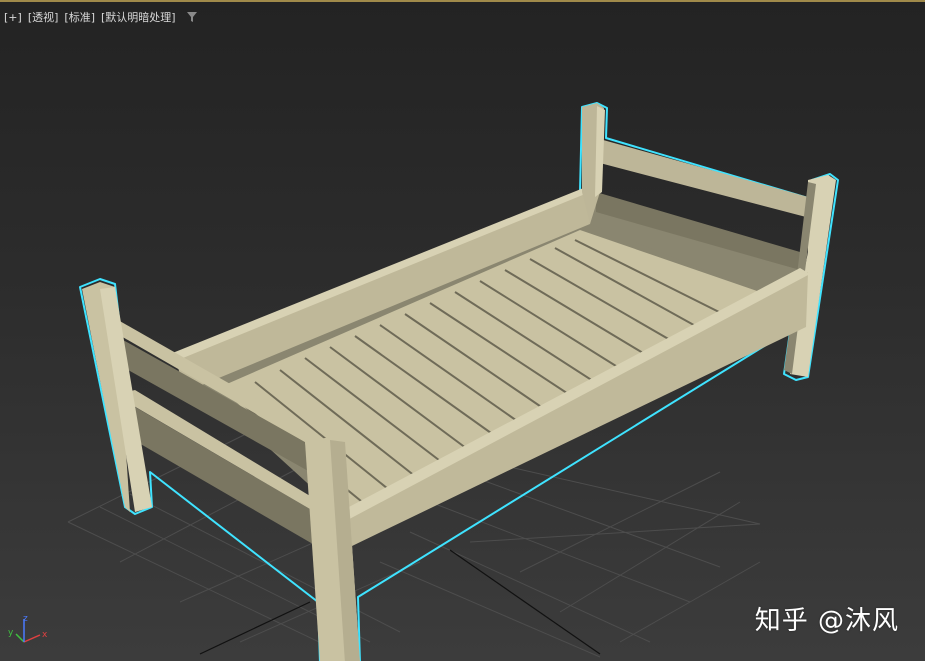  What do you see at coordinates (826, 621) in the screenshot?
I see `watermark-text: 知乎 @沐风` at bounding box center [826, 621].